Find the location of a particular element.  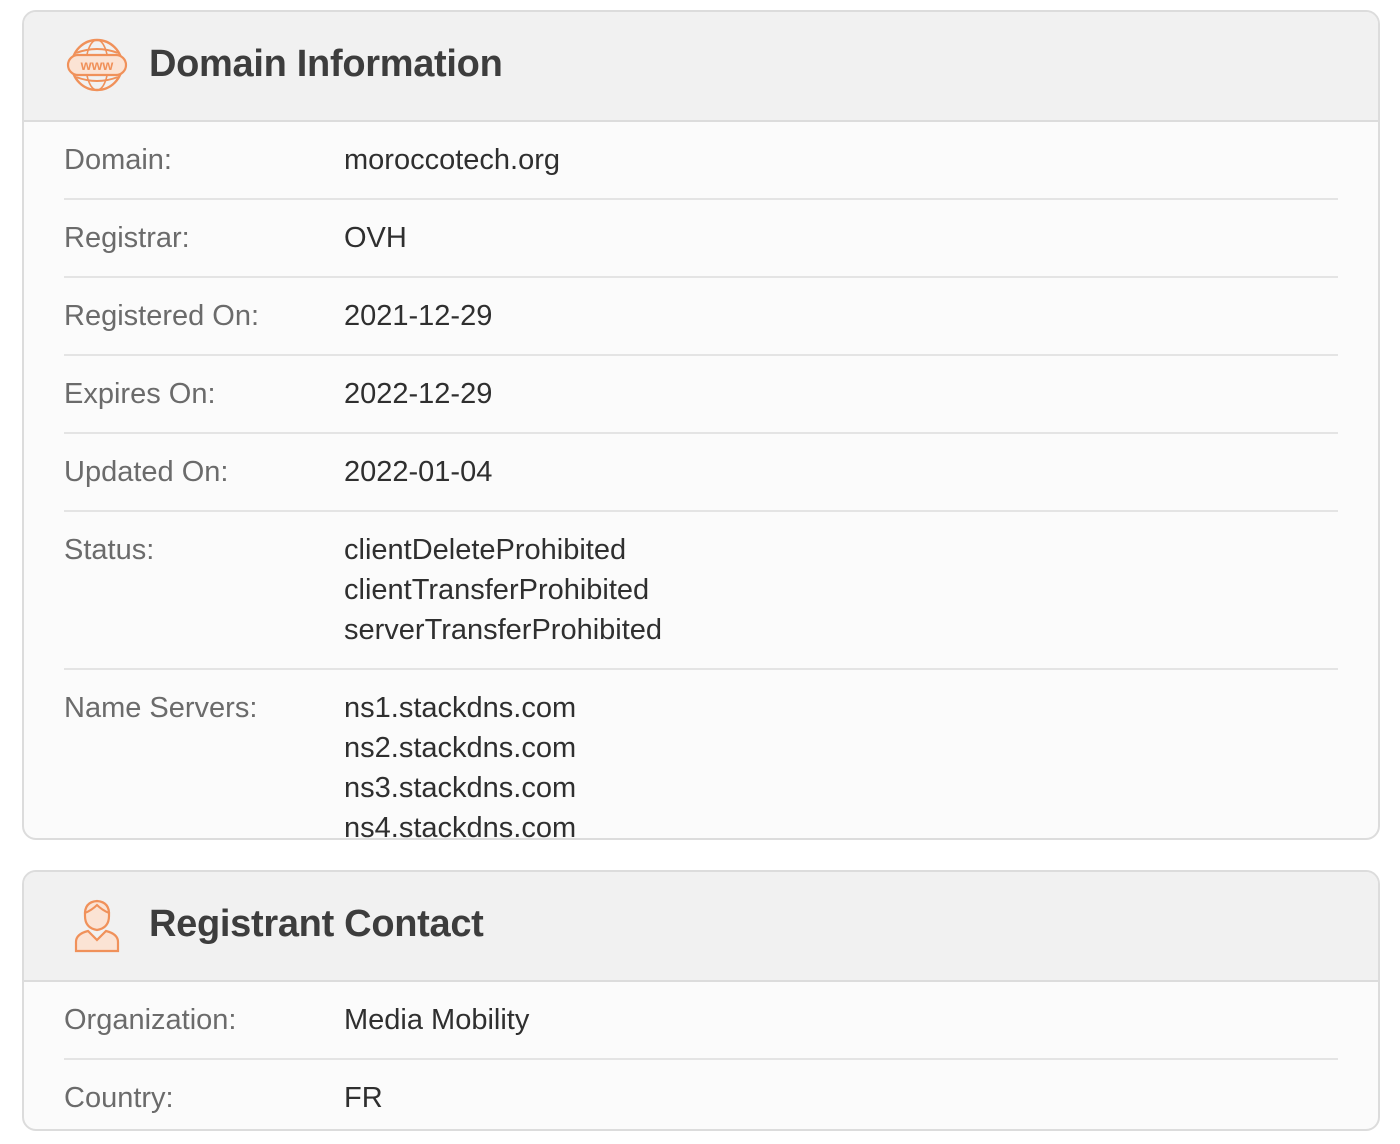

status-label: Status: is located at coordinates (109, 550).